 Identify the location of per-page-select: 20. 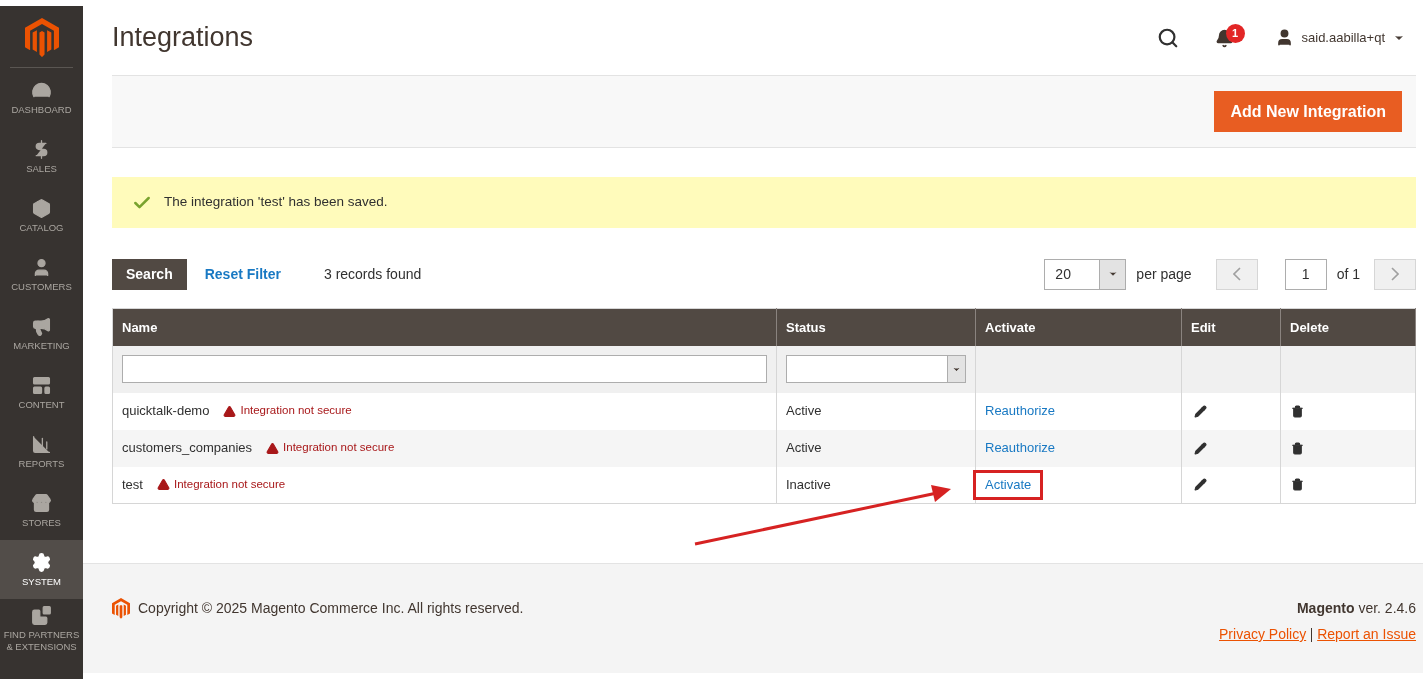
(1085, 274).